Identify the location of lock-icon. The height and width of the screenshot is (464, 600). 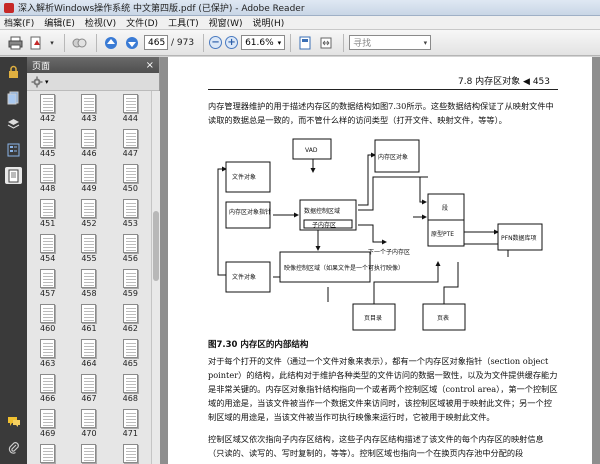
(13, 71).